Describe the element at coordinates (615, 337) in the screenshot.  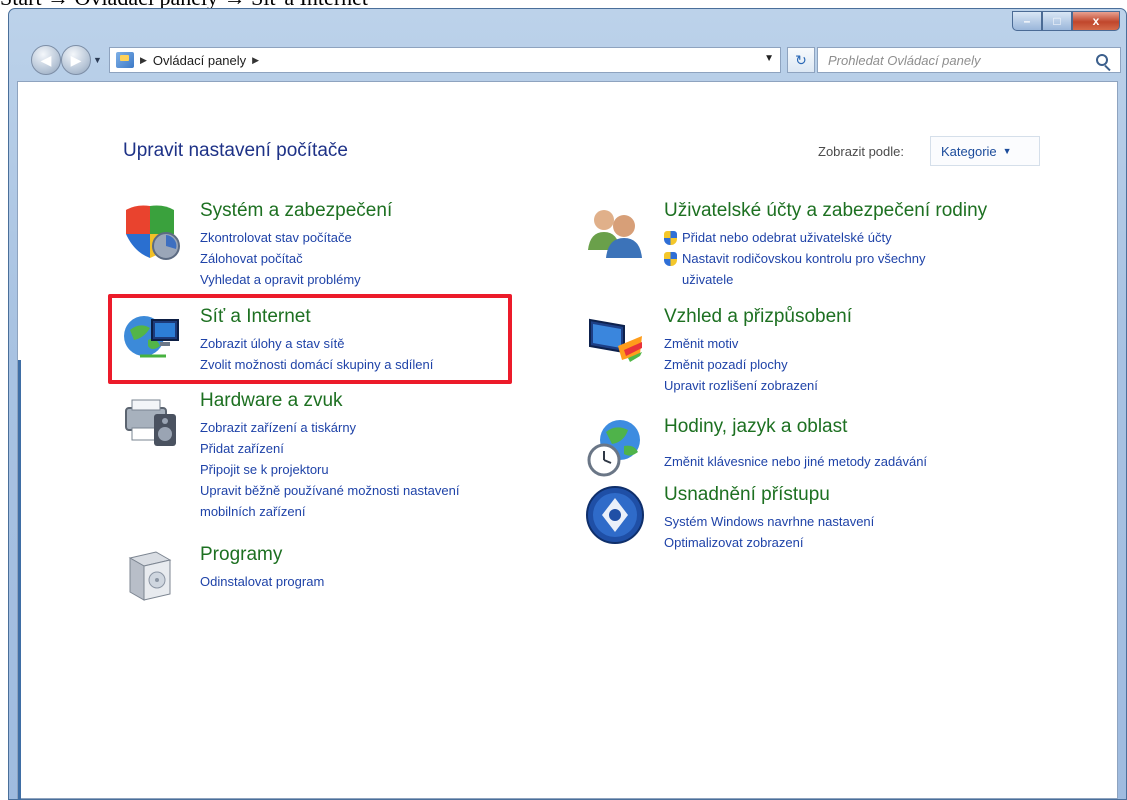
I see `appearance-monitor-icon` at that location.